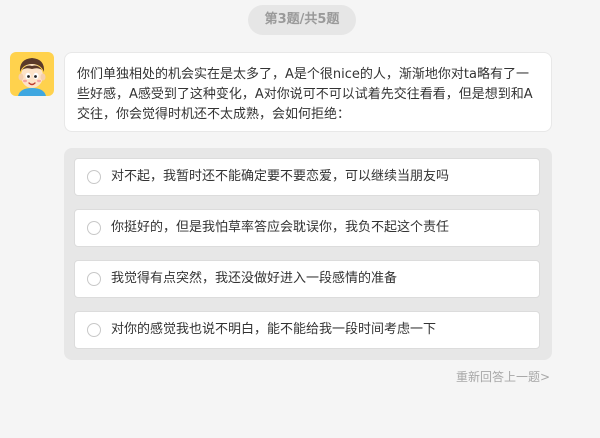  Describe the element at coordinates (274, 329) in the screenshot. I see `answer-option-label: 对你的感觉我也说不明白，能不能给我一段时间考虑一下` at that location.